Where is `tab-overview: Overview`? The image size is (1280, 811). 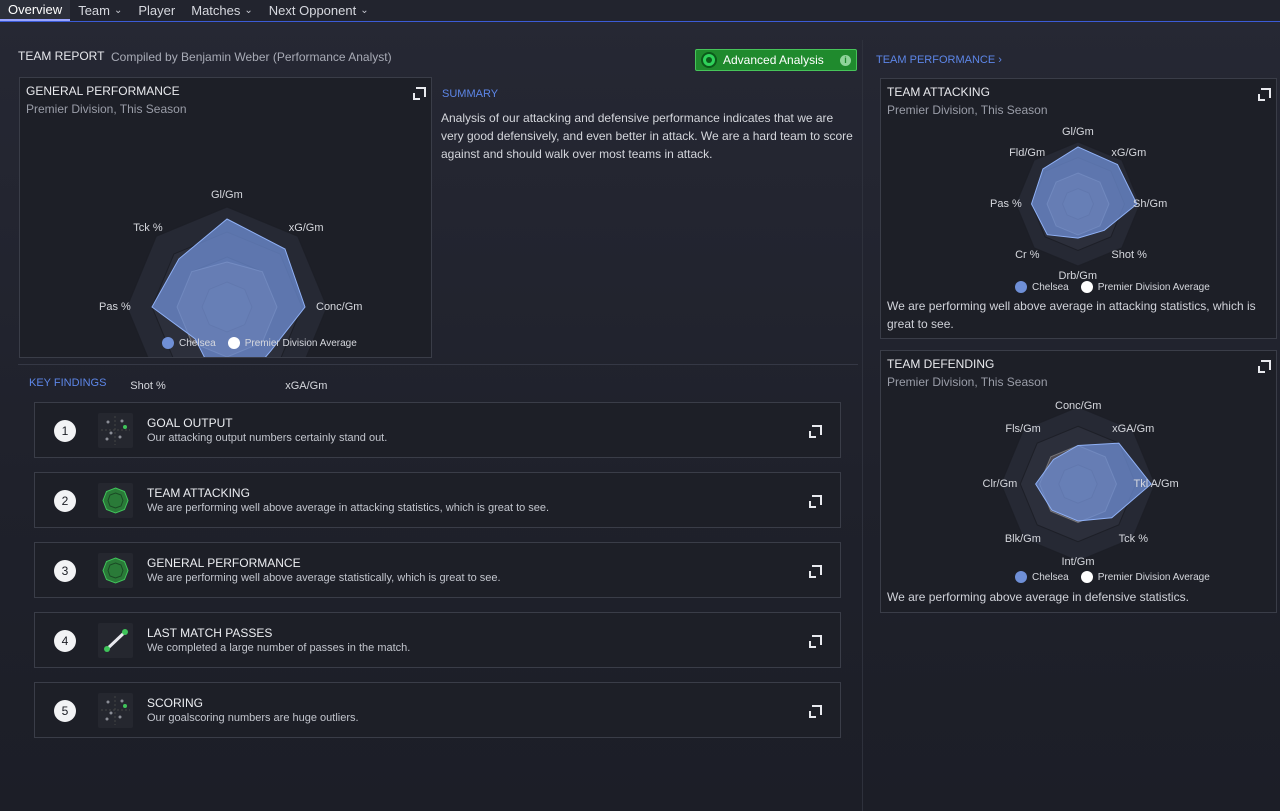 tab-overview: Overview is located at coordinates (35, 10).